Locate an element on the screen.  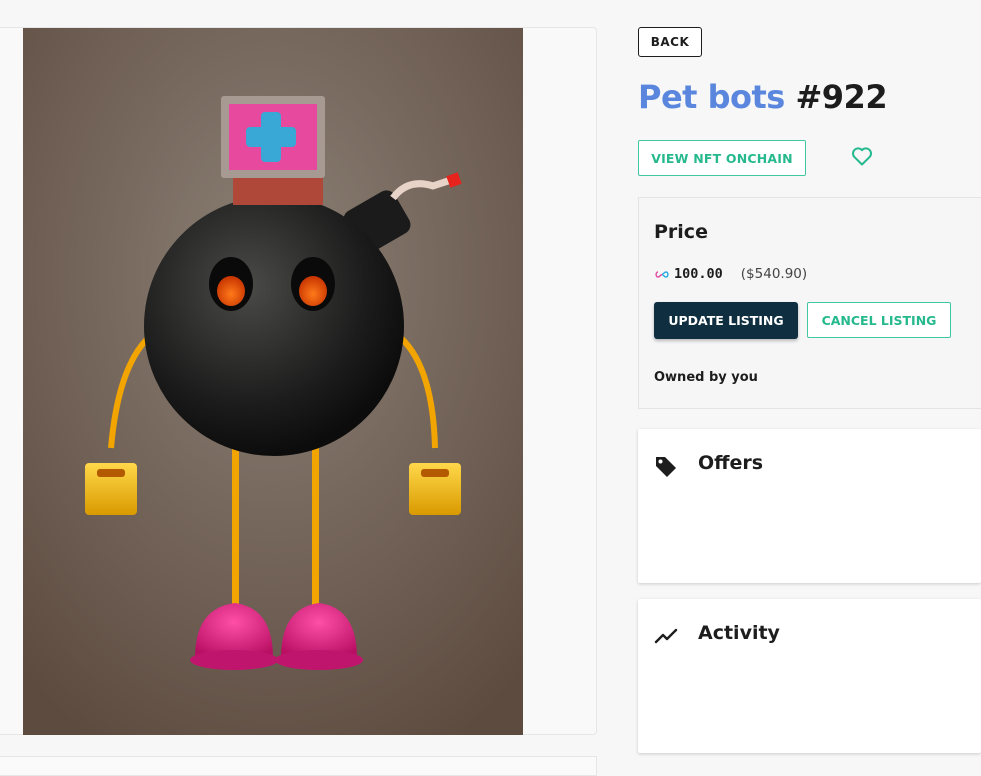
price-row: 100.00 ($540.90) is located at coordinates (730, 274).